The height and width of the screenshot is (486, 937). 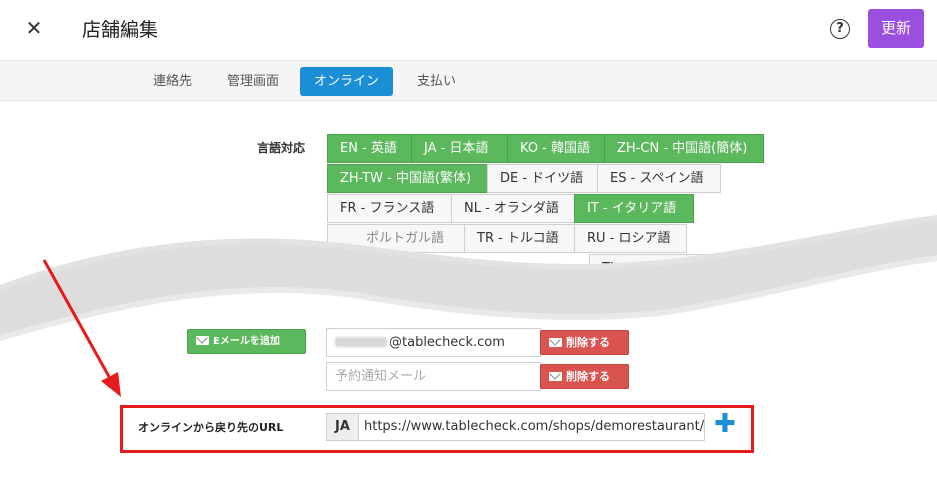 I want to click on plus-icon: ✚, so click(x=725, y=424).